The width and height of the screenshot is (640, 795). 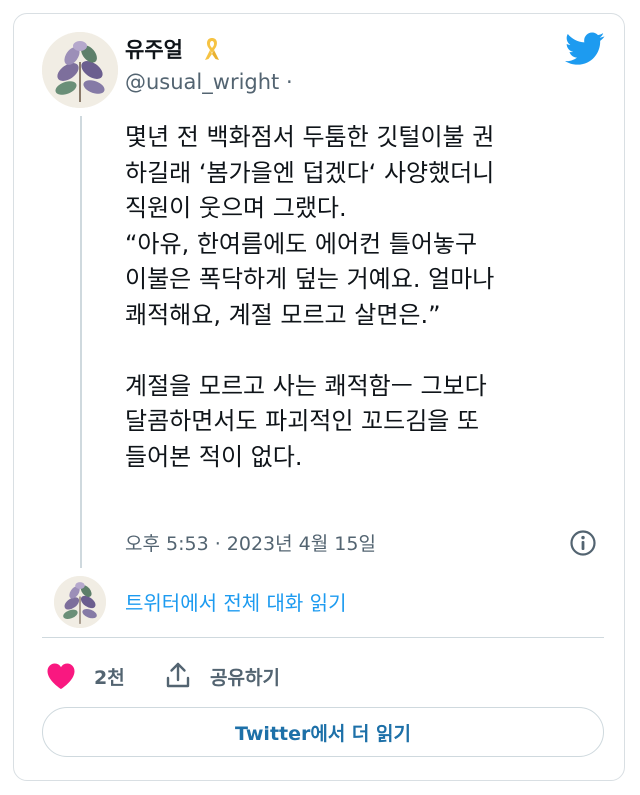 What do you see at coordinates (178, 675) in the screenshot?
I see `share-icon` at bounding box center [178, 675].